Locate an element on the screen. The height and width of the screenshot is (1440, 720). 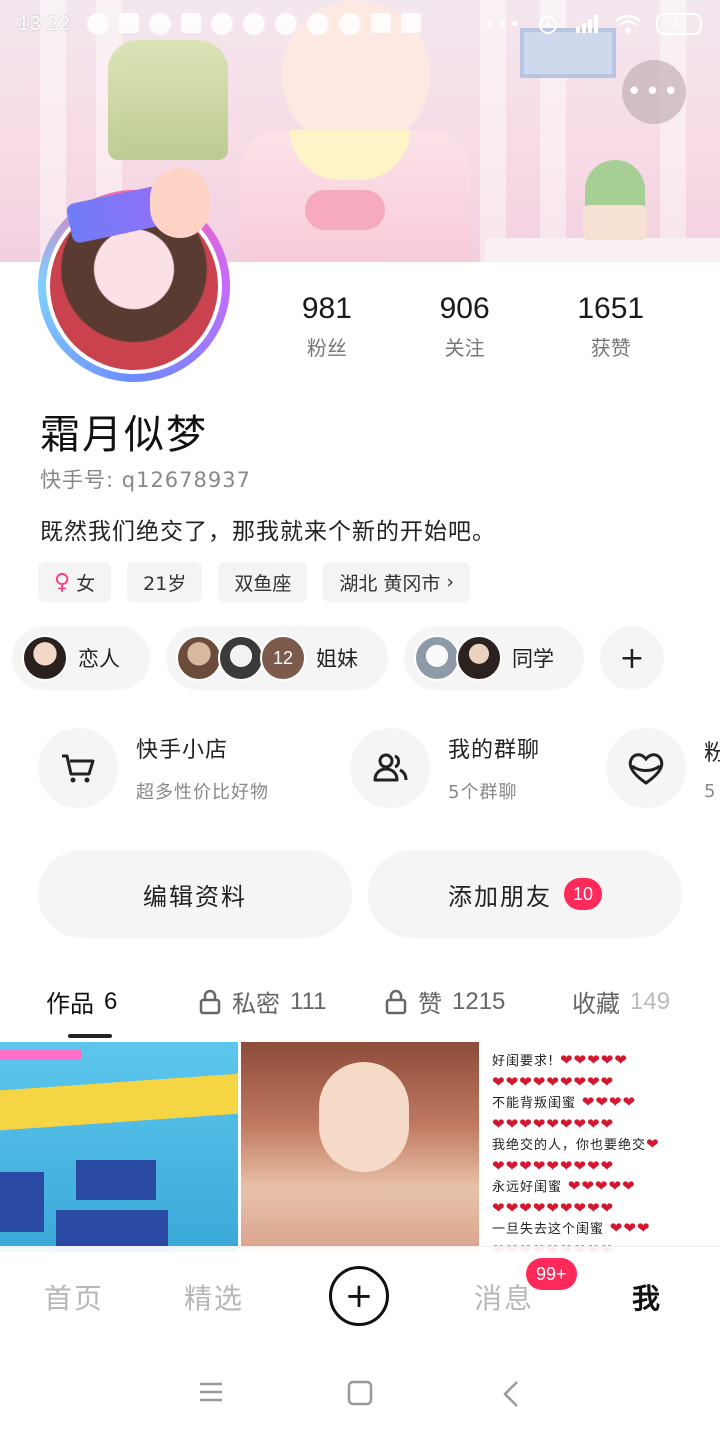
edit-profile-label: 编辑资料 is located at coordinates (195, 896).